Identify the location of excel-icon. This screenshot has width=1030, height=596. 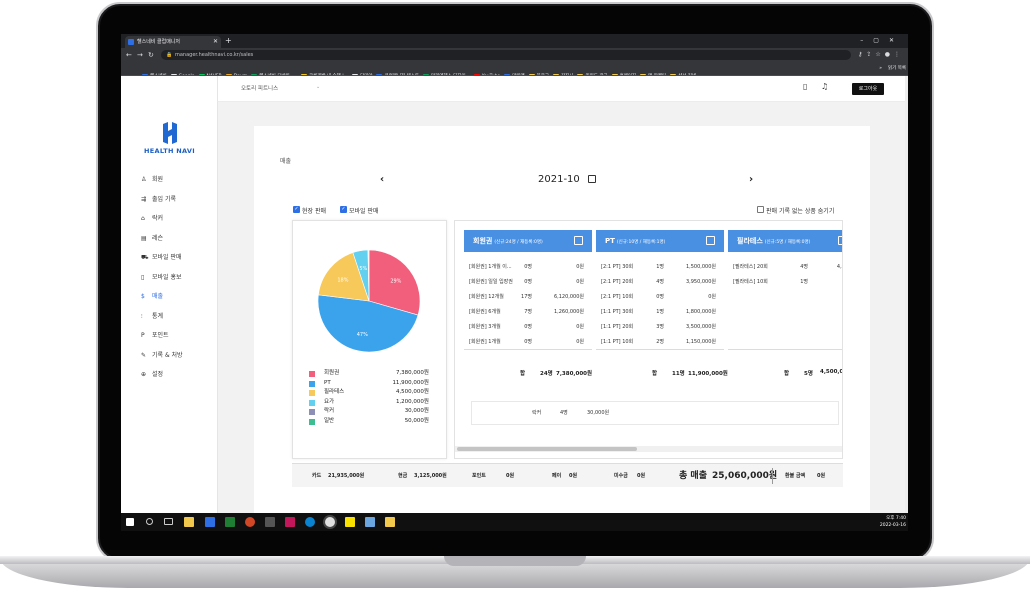
(230, 522).